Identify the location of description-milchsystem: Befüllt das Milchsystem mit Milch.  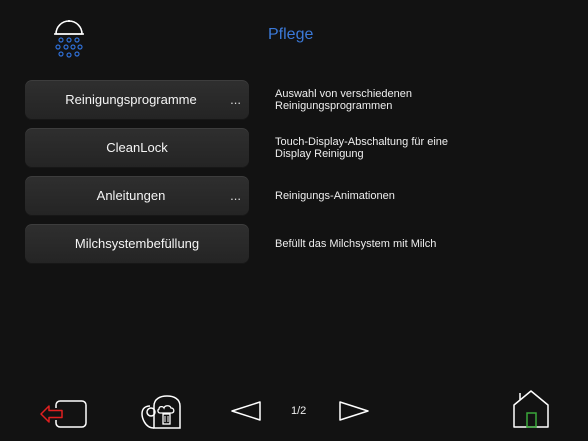
(405, 244).